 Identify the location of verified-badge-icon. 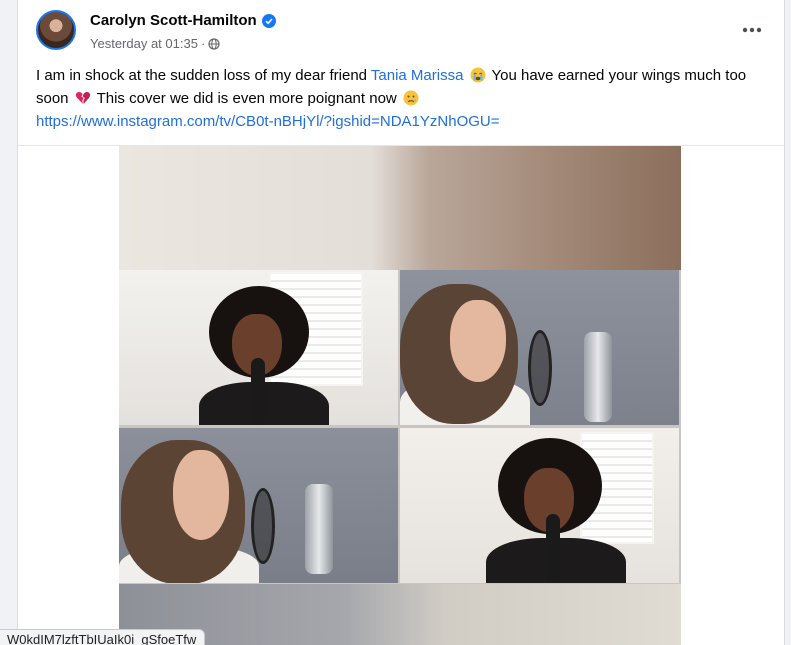
(268, 20).